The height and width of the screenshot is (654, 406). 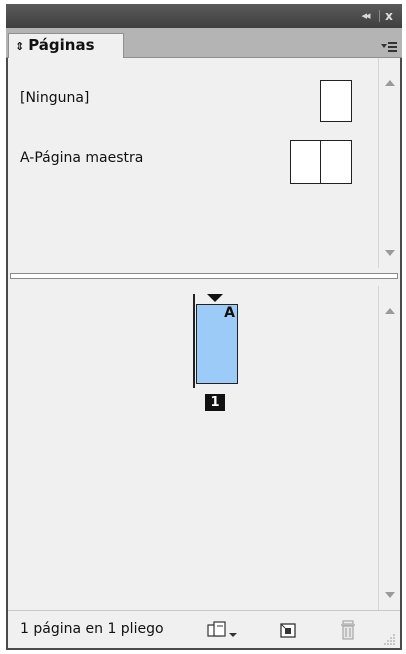 What do you see at coordinates (336, 162) in the screenshot?
I see `master-right-page-thumbnail` at bounding box center [336, 162].